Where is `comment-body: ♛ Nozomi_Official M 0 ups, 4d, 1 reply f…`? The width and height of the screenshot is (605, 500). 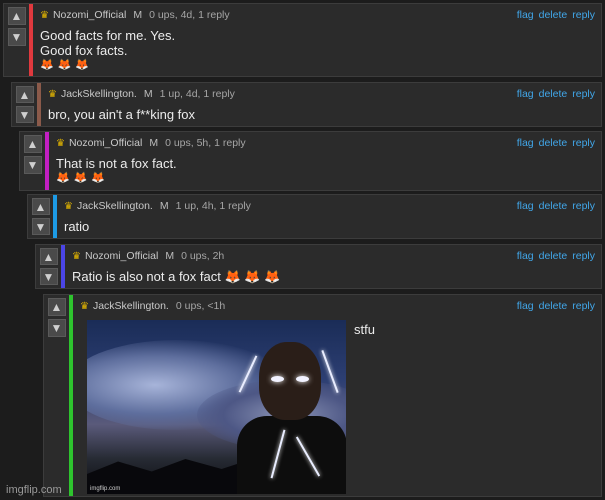 comment-body: ♛ Nozomi_Official M 0 ups, 4d, 1 reply f… is located at coordinates (317, 40).